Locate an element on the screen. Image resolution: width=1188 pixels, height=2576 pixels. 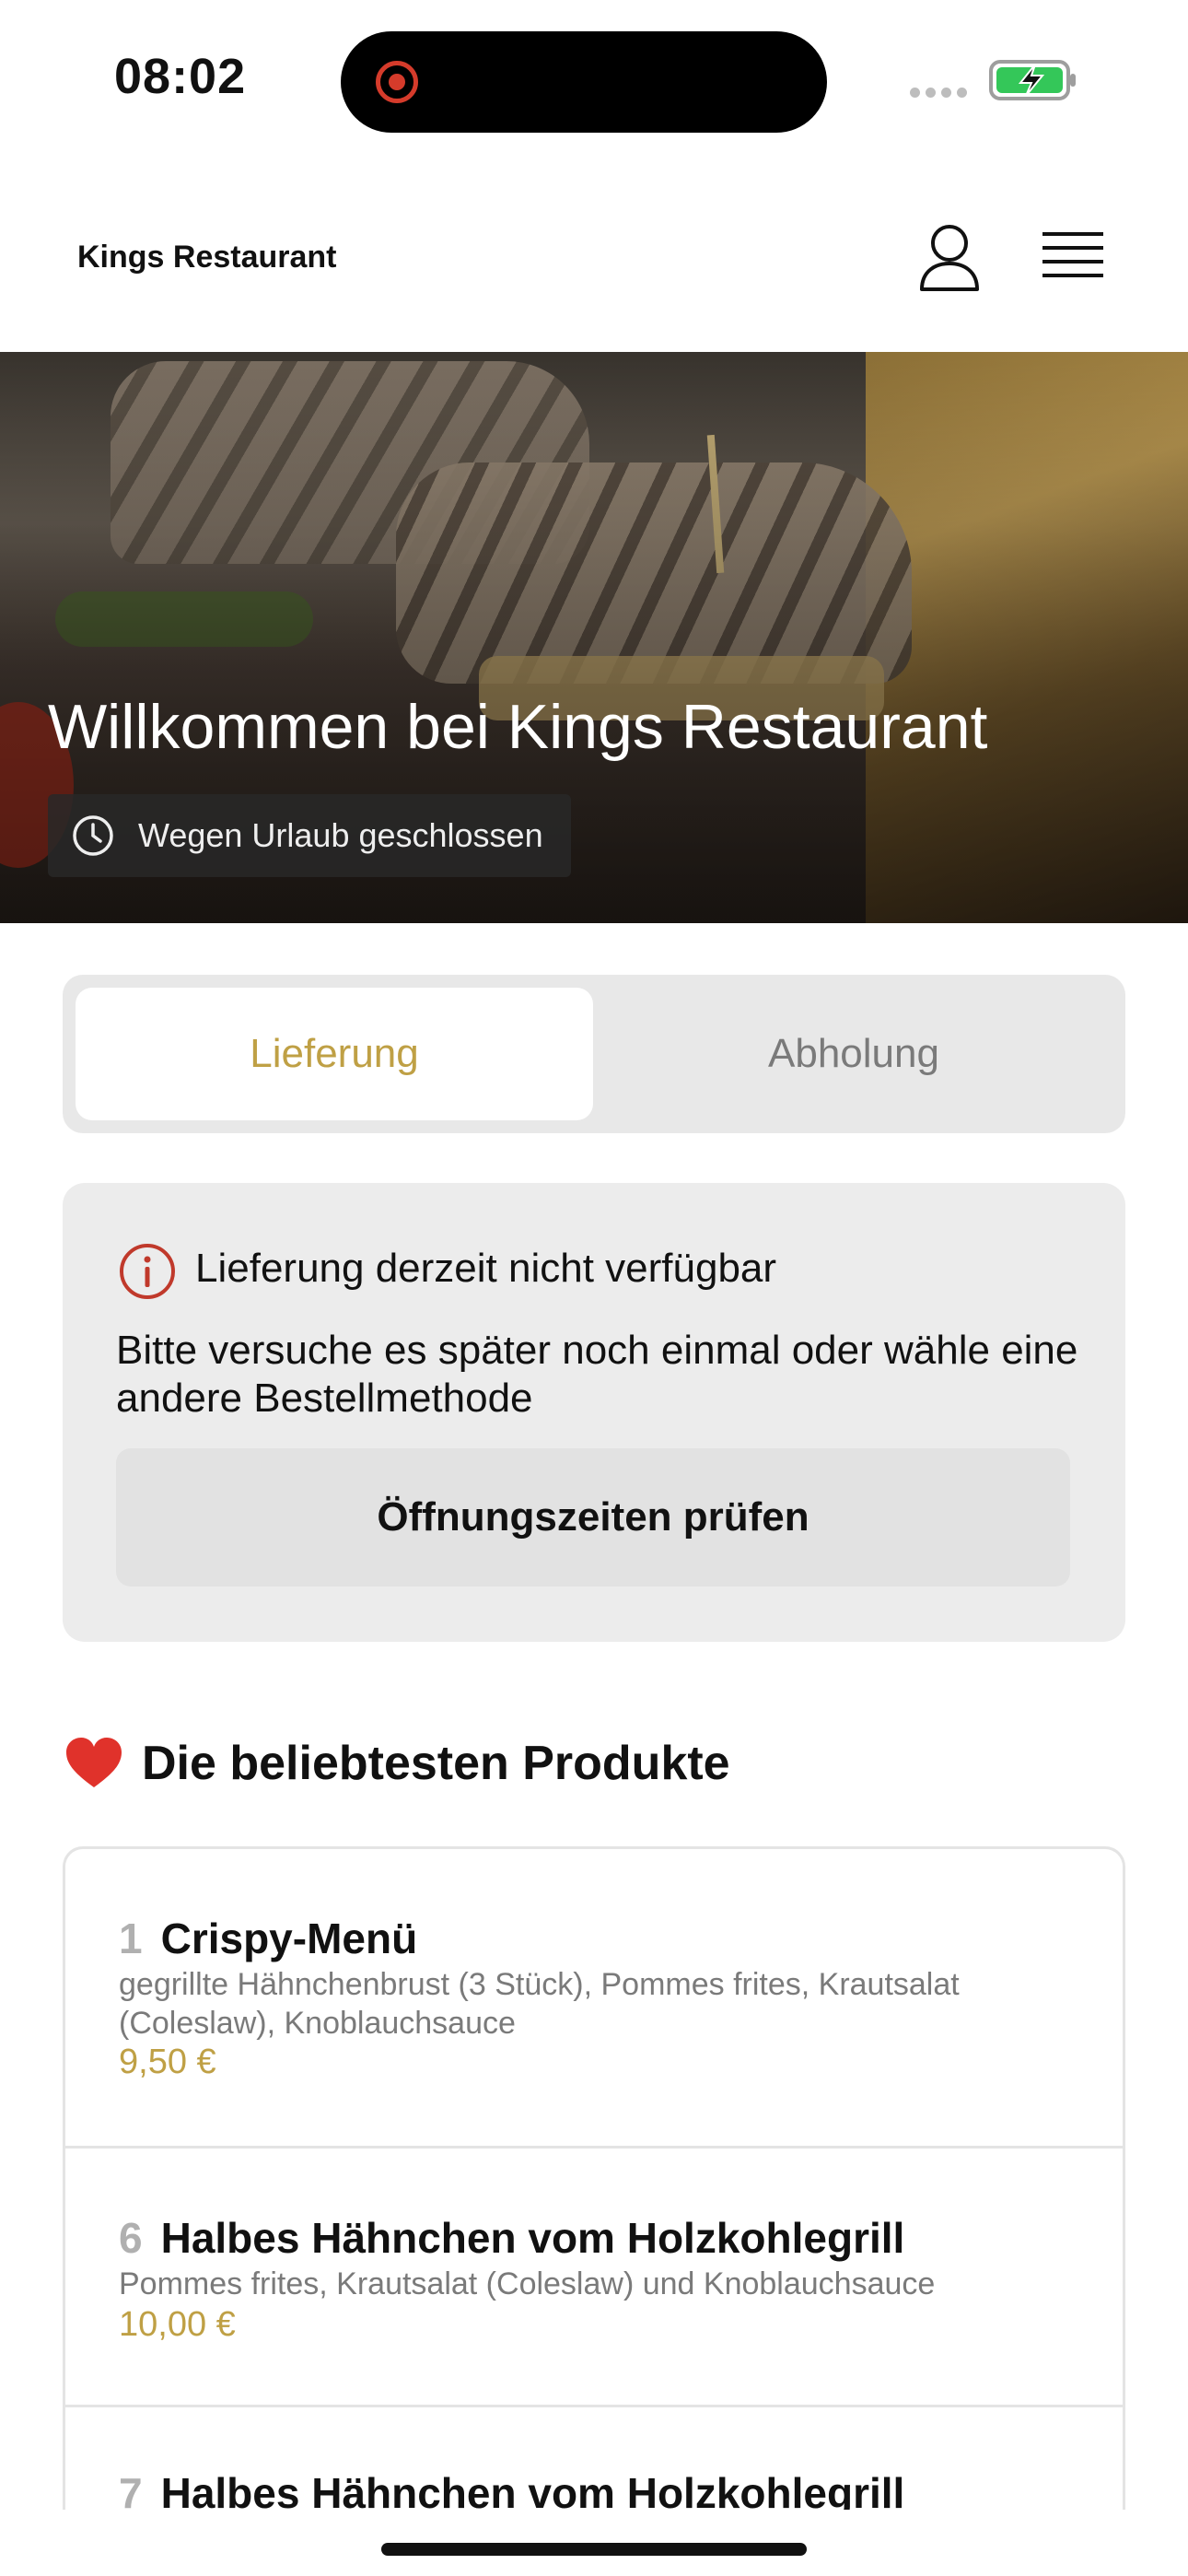
popular-products-heading: Die beliebtesten Produkte is located at coordinates (397, 1763).